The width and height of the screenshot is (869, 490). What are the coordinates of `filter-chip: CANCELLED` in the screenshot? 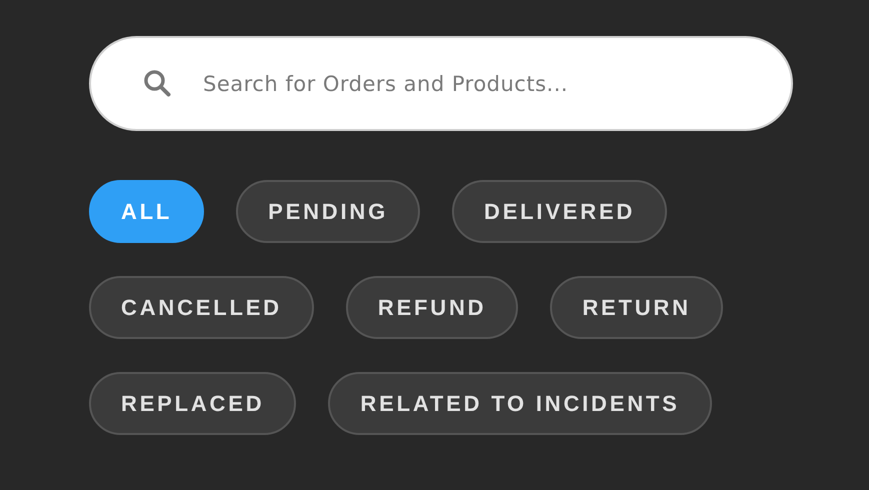 It's located at (201, 307).